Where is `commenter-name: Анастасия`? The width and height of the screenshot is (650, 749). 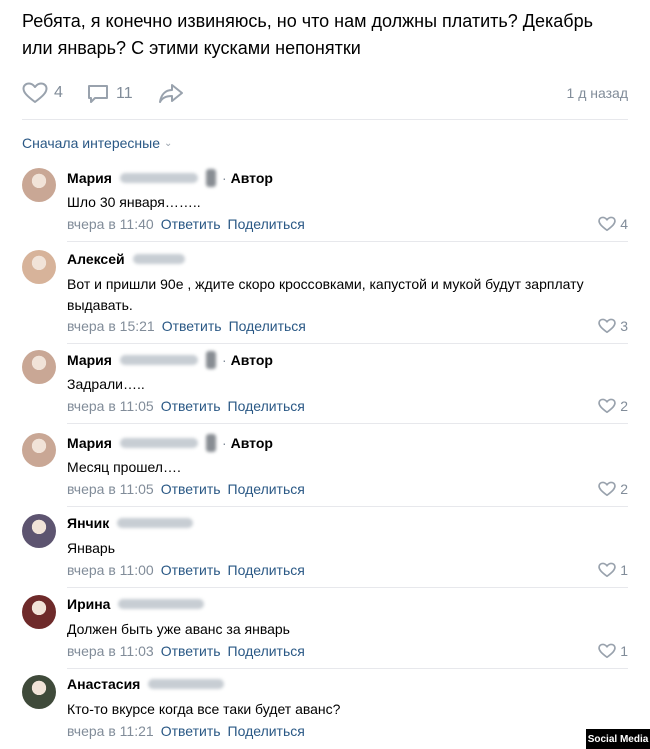 commenter-name: Анастасия is located at coordinates (103, 684).